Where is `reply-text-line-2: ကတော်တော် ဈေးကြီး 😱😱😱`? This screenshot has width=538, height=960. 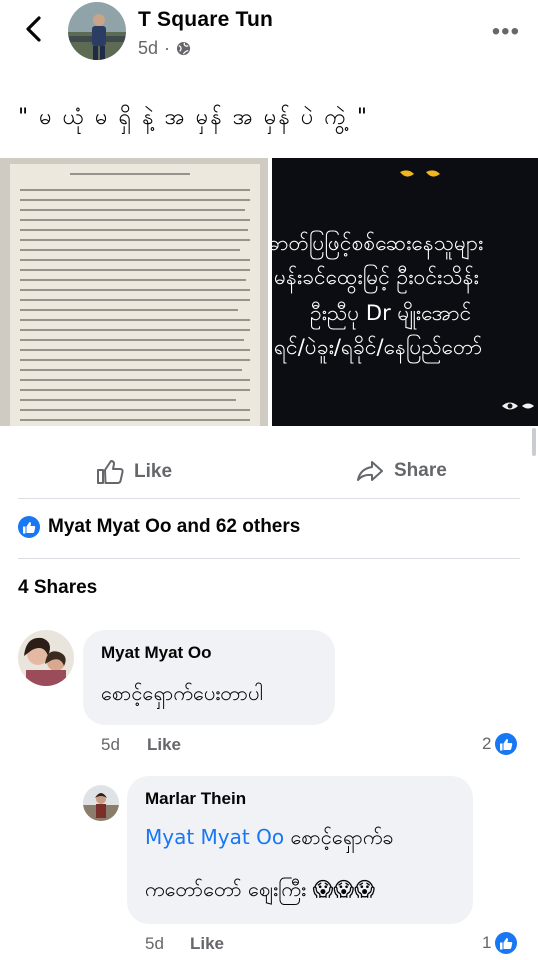 reply-text-line-2: ကတော်တော် ဈေးကြီး 😱😱😱 is located at coordinates (260, 891).